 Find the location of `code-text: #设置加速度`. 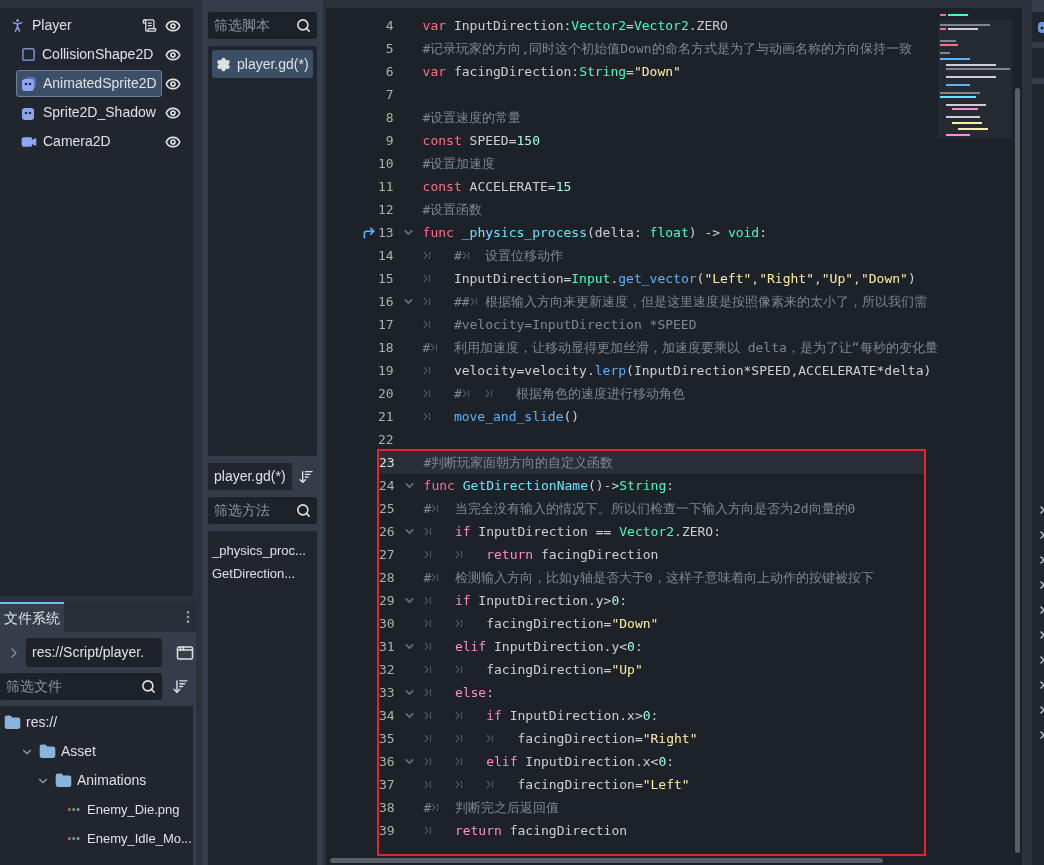

code-text: #设置加速度 is located at coordinates (459, 163).